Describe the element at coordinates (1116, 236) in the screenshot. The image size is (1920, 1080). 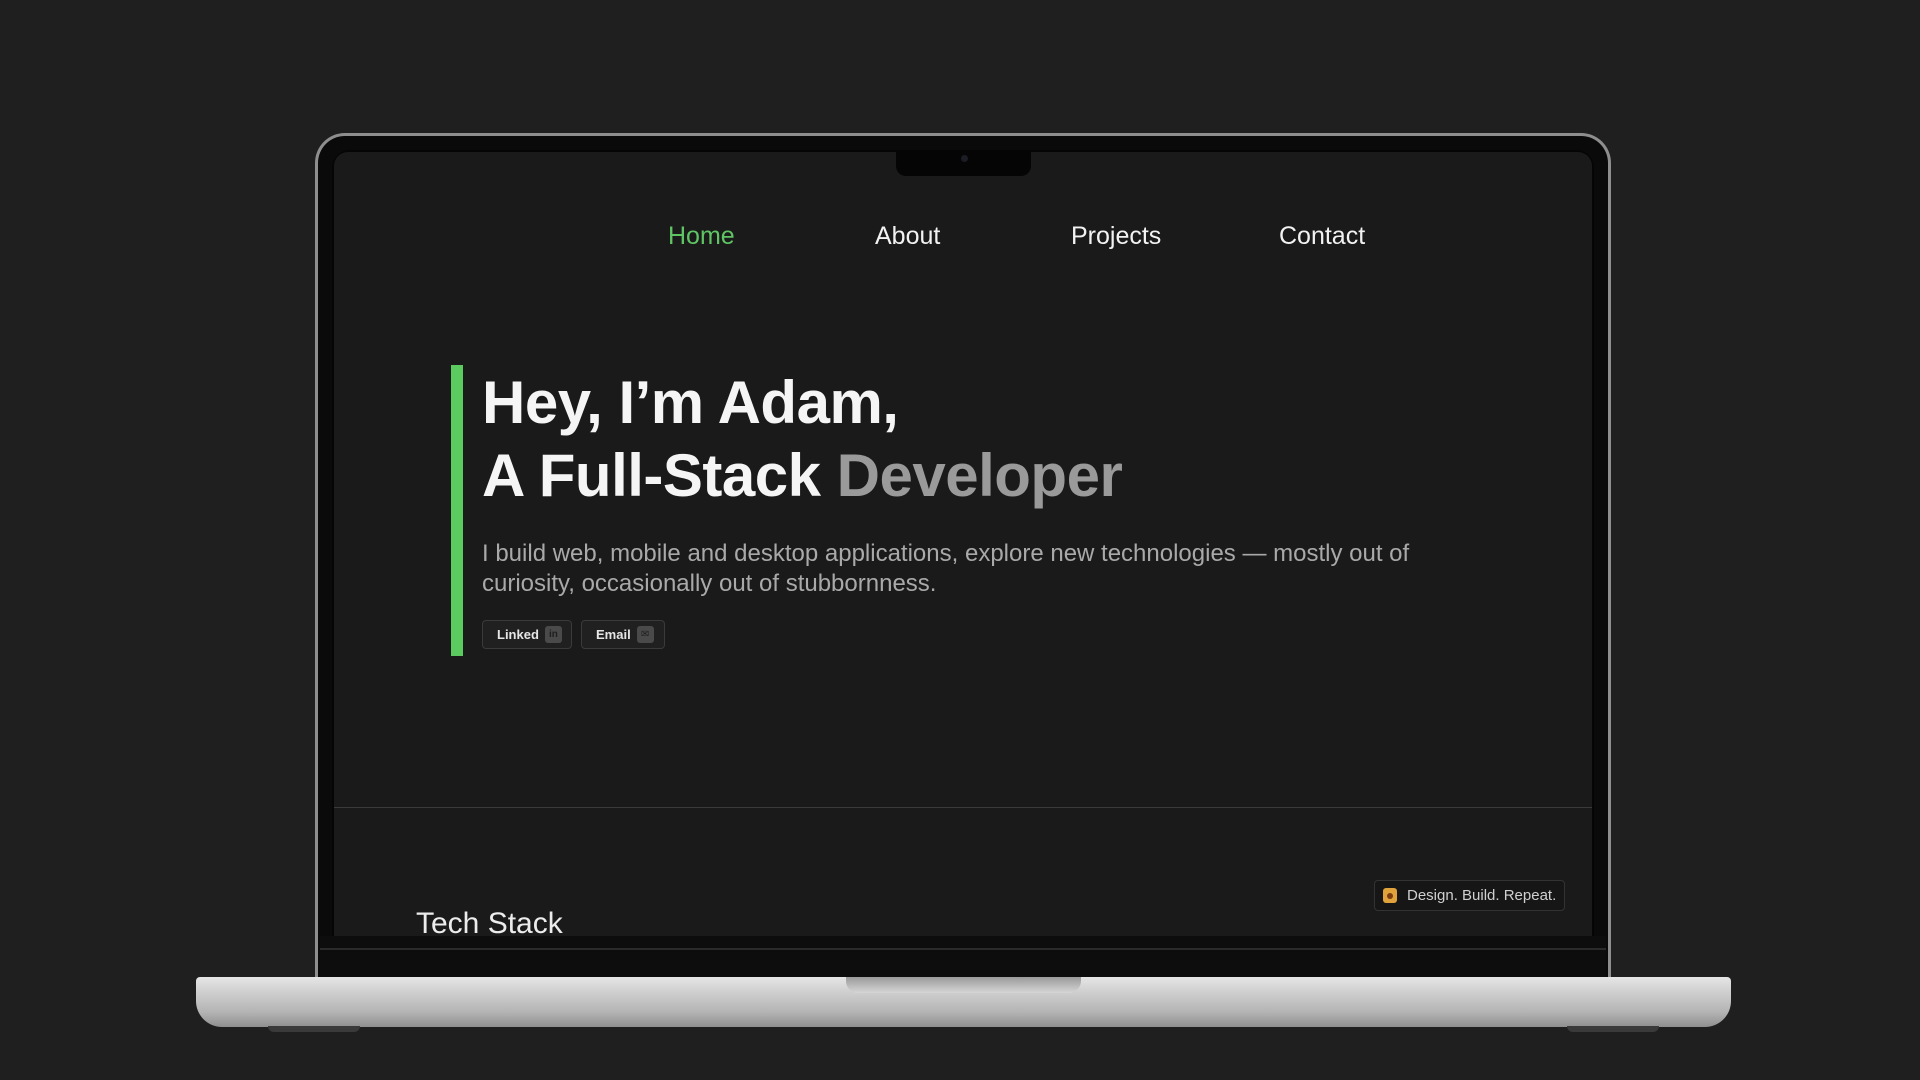
I see `nav-projects-link: Projects` at that location.